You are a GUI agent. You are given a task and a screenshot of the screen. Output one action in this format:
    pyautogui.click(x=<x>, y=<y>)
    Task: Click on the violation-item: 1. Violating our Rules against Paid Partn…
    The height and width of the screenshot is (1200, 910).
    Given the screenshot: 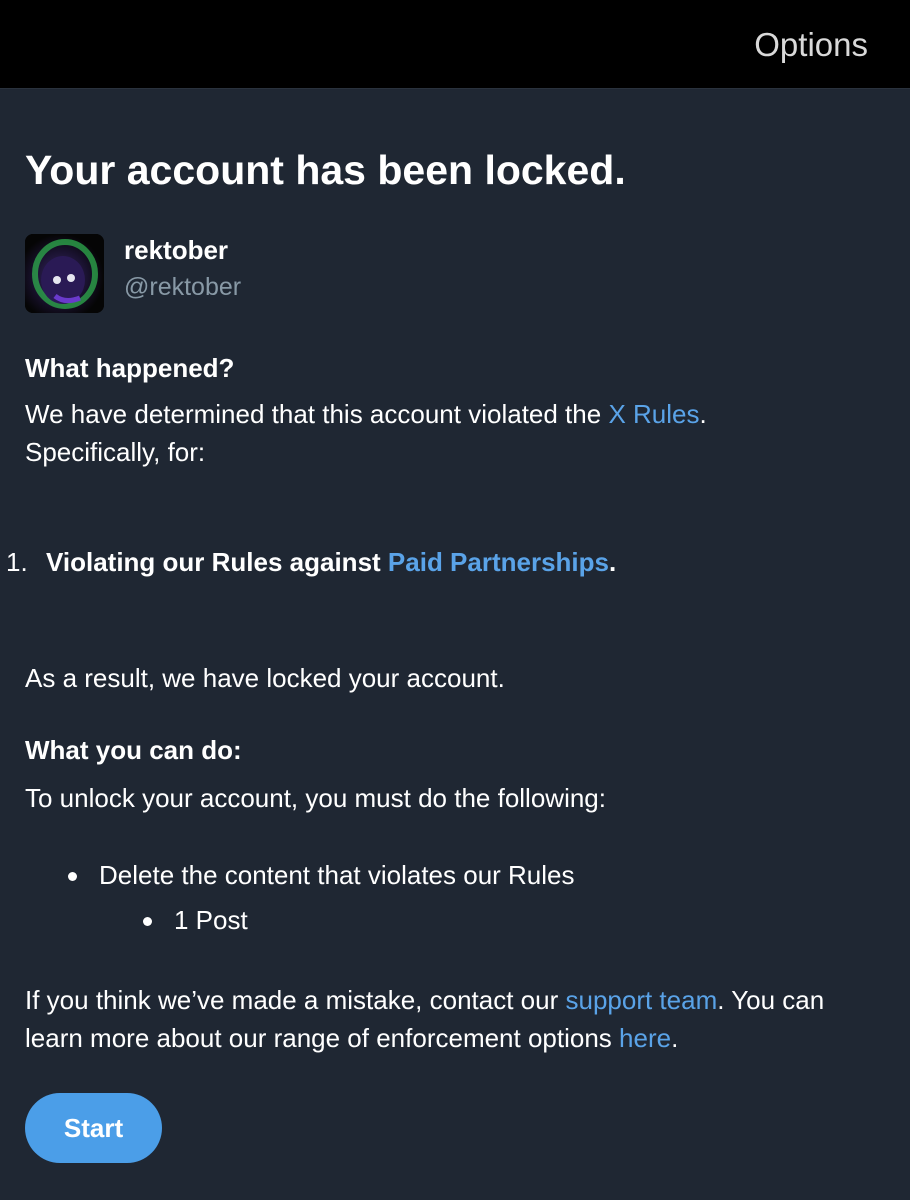 What is the action you would take?
    pyautogui.click(x=311, y=562)
    